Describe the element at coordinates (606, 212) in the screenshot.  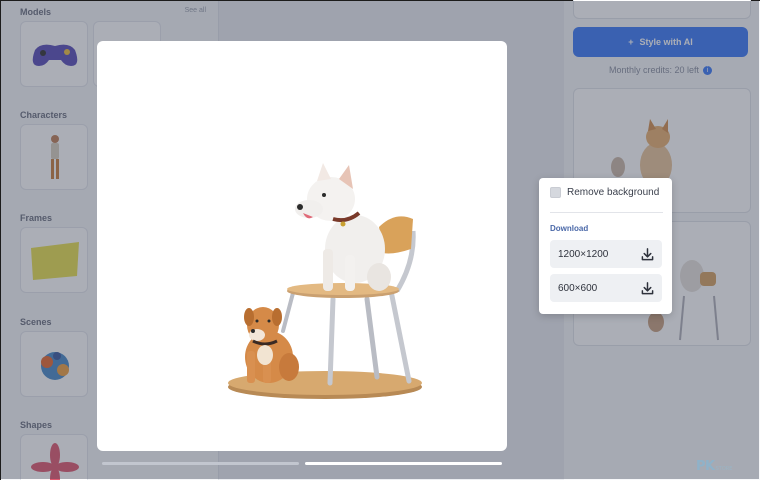
I see `popover-divider` at that location.